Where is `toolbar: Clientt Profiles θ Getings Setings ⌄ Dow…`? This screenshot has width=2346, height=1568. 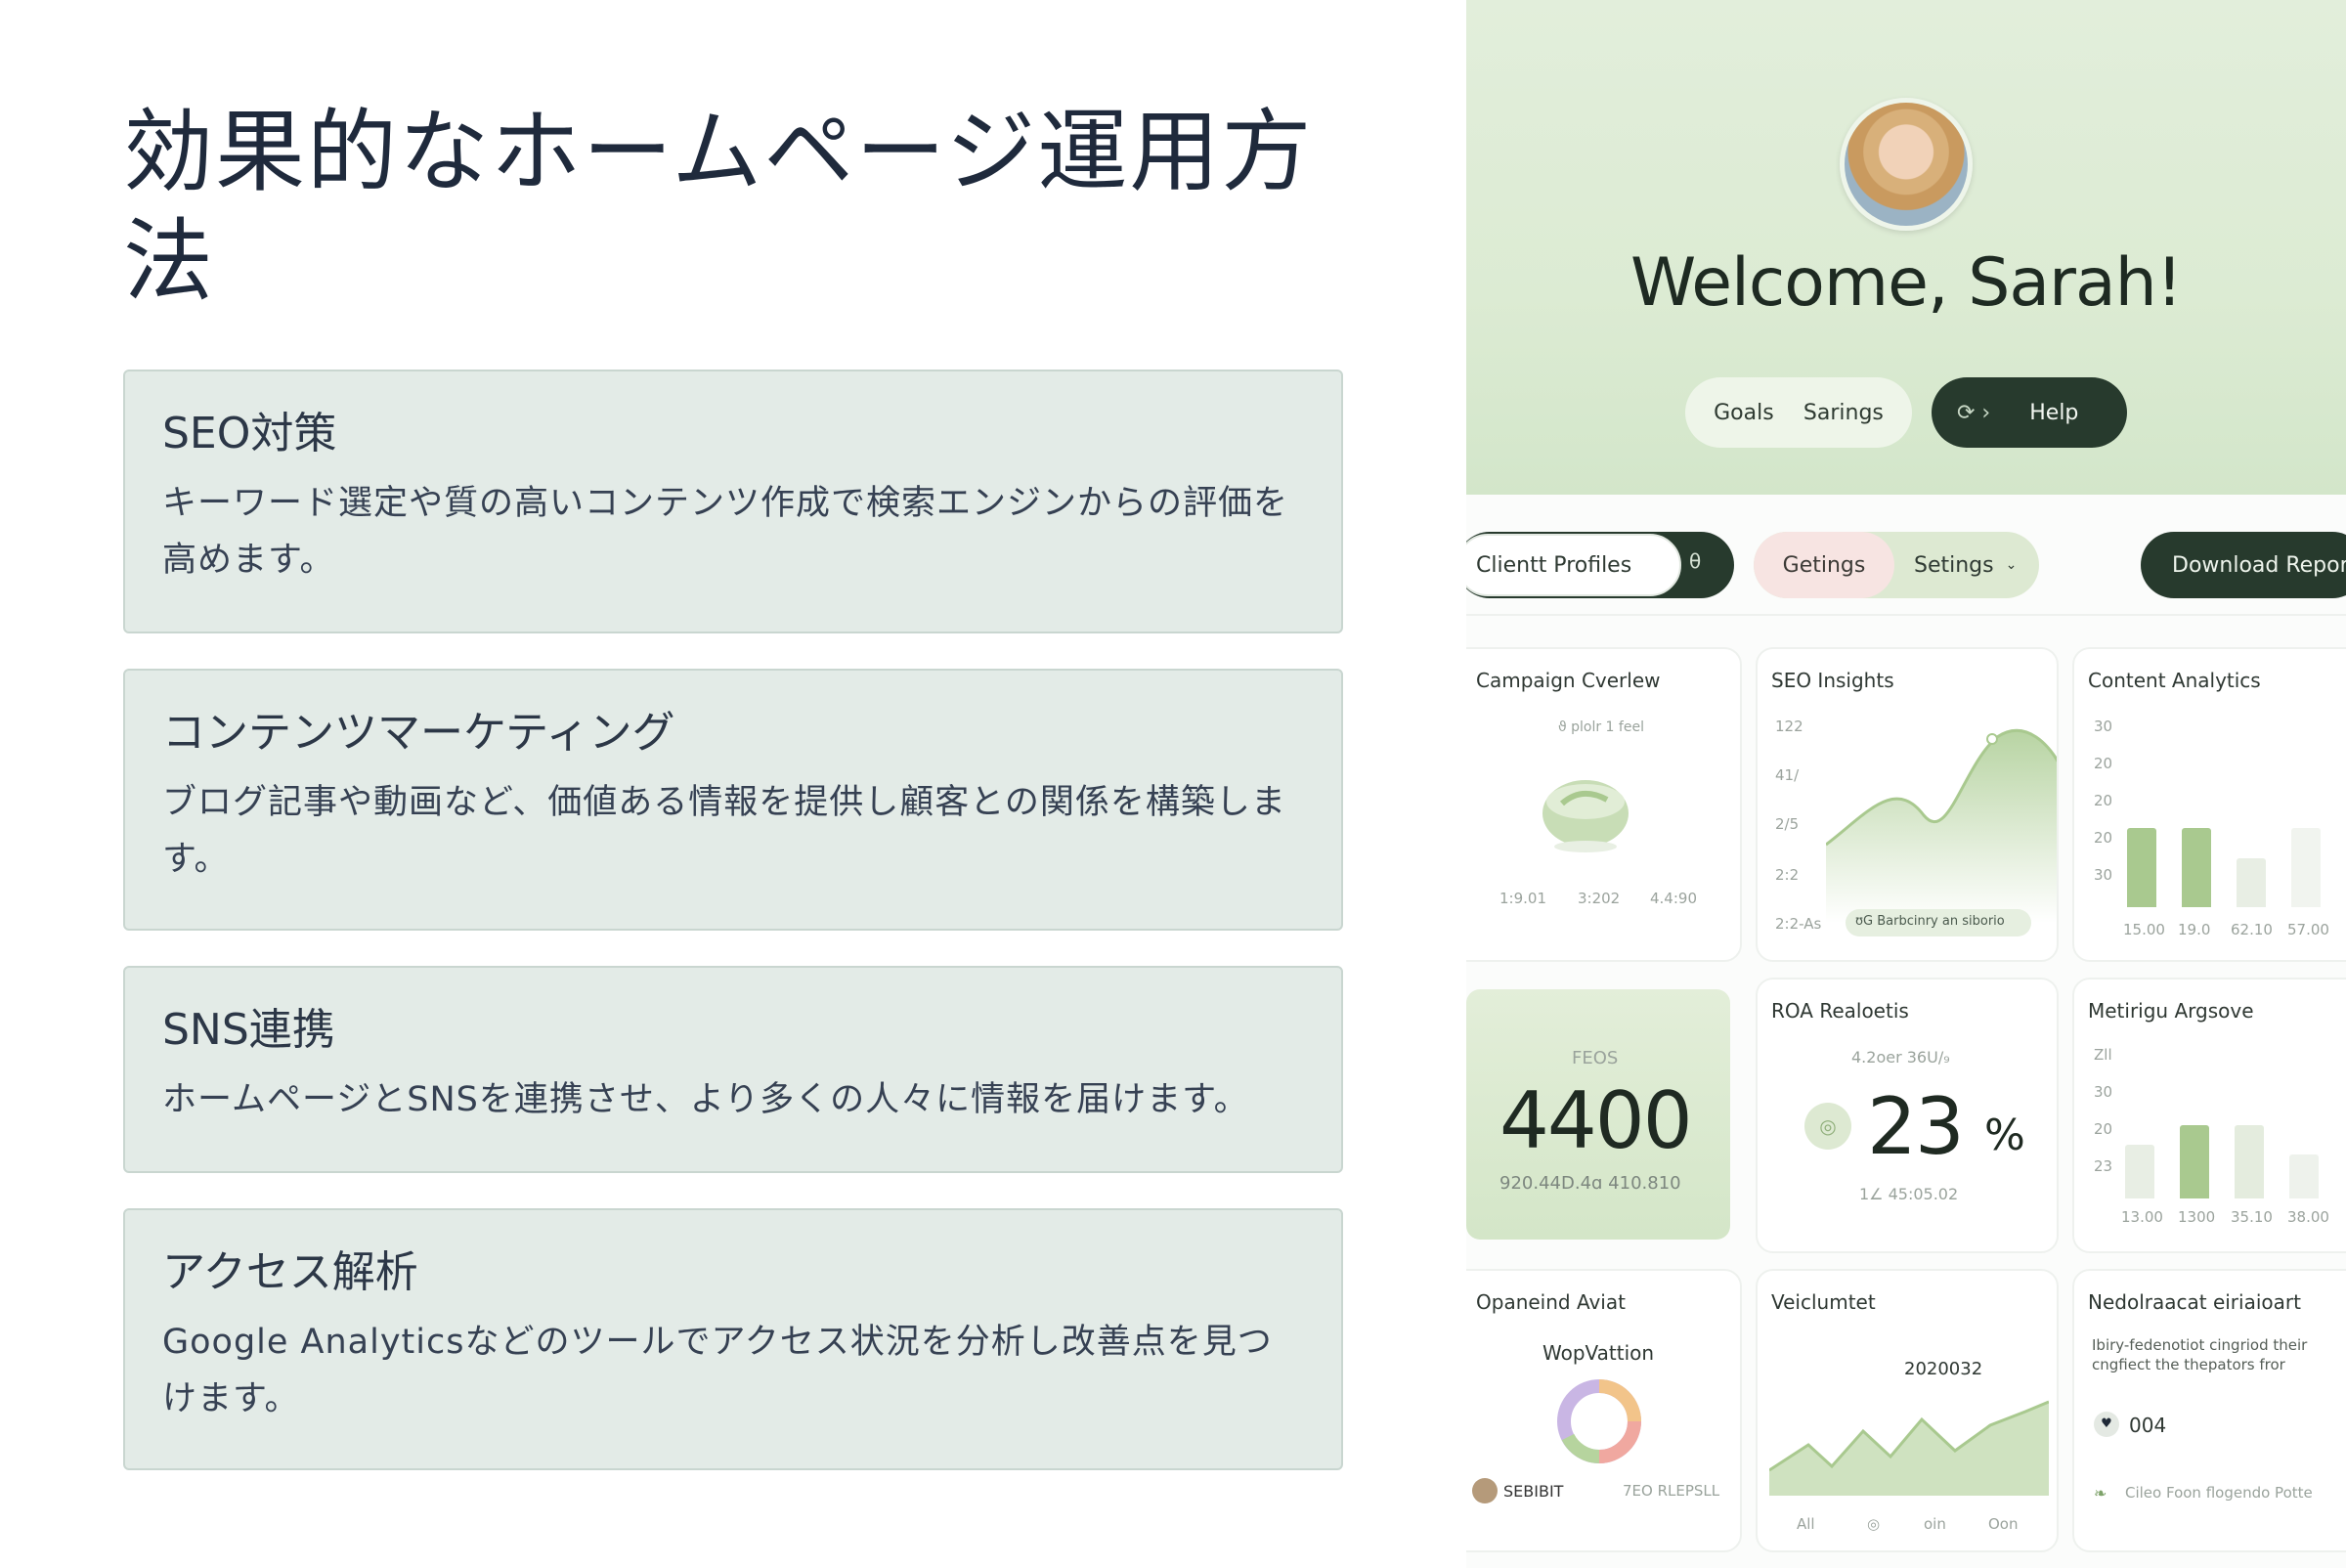 toolbar: Clientt Profiles θ Getings Setings ⌄ Dow… is located at coordinates (1906, 565).